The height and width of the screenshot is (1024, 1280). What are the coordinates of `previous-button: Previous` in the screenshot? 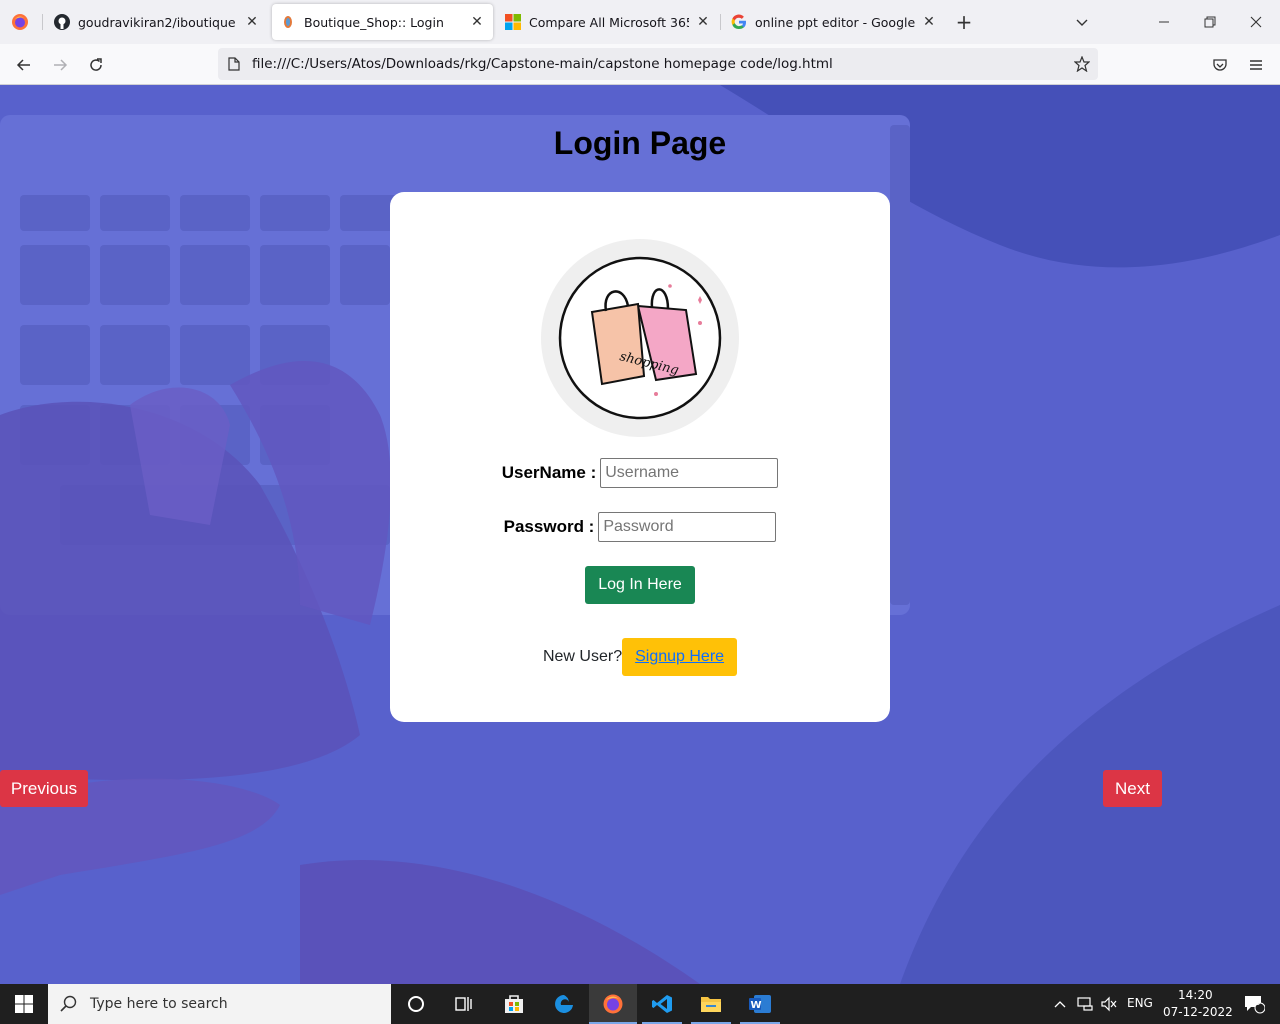 It's located at (44, 788).